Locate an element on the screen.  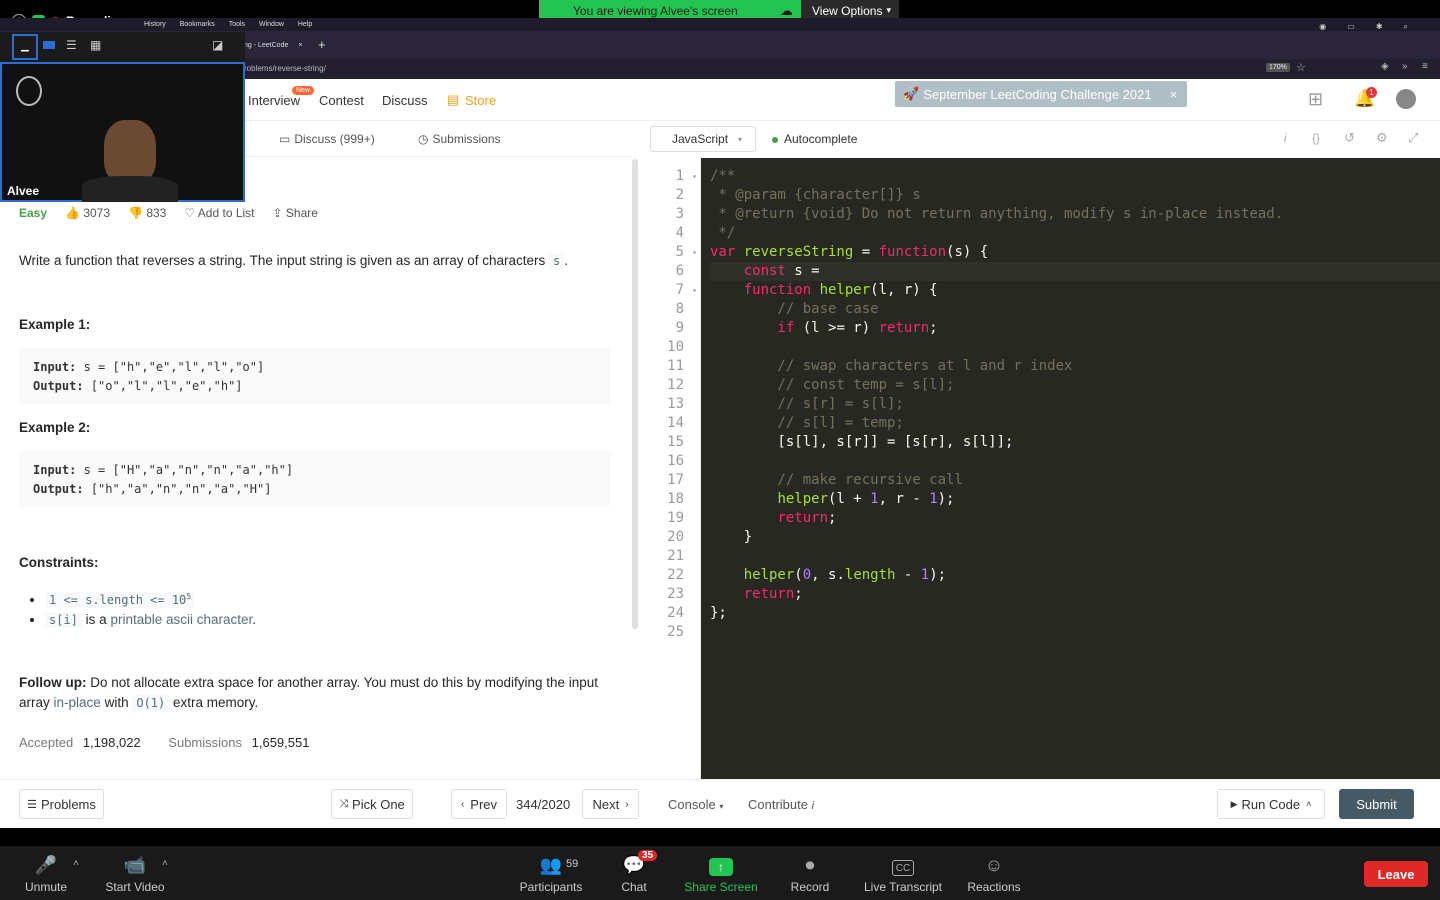
dislike-button: 👎 833 is located at coordinates (147, 213).